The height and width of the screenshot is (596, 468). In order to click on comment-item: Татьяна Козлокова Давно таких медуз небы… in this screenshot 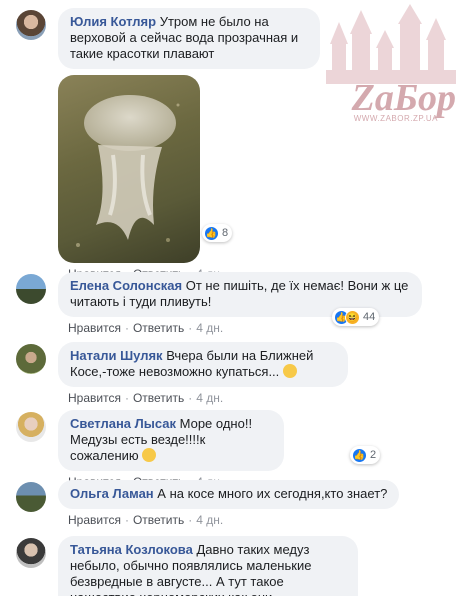, I will do `click(187, 566)`.